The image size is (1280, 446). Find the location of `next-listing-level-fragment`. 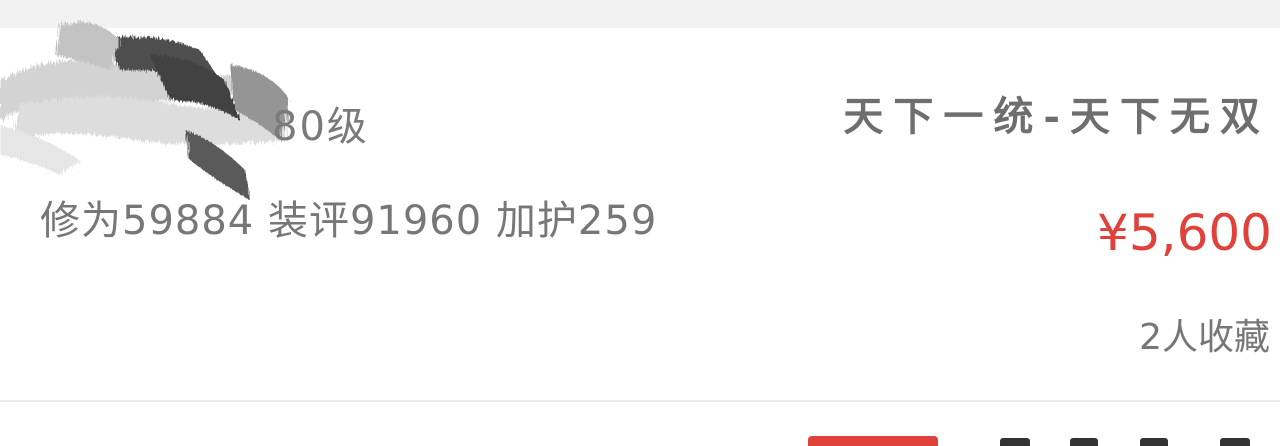

next-listing-level-fragment is located at coordinates (873, 441).